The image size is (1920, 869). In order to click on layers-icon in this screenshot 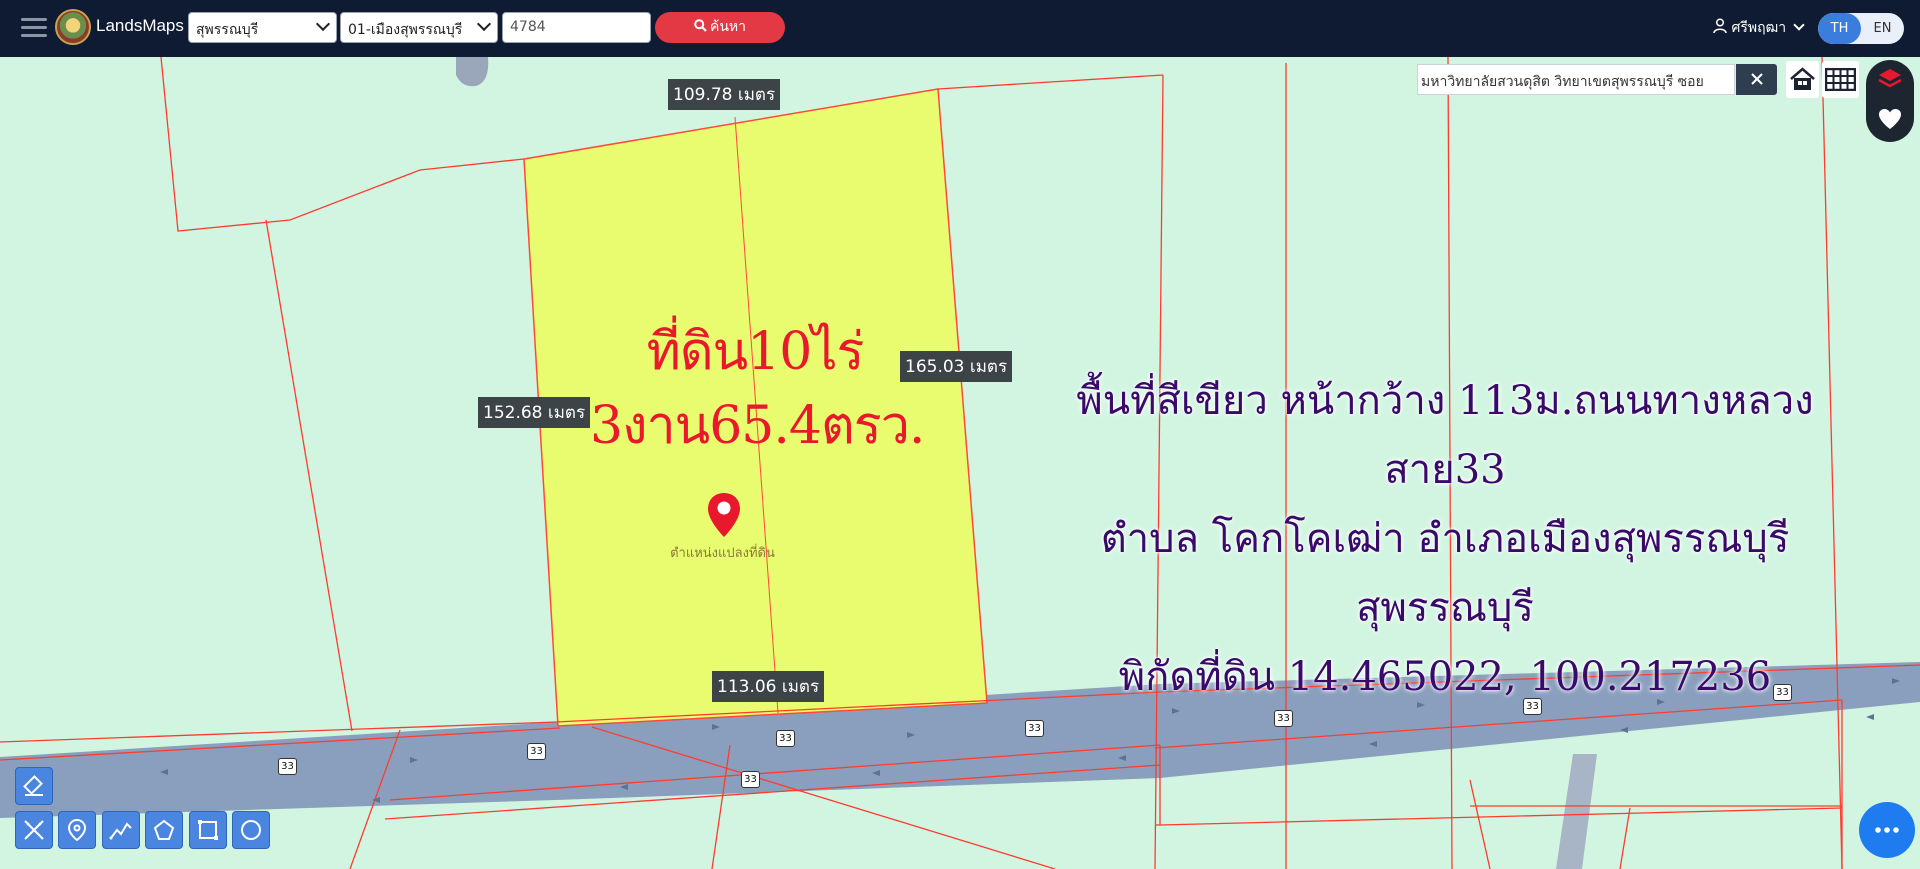, I will do `click(1890, 79)`.